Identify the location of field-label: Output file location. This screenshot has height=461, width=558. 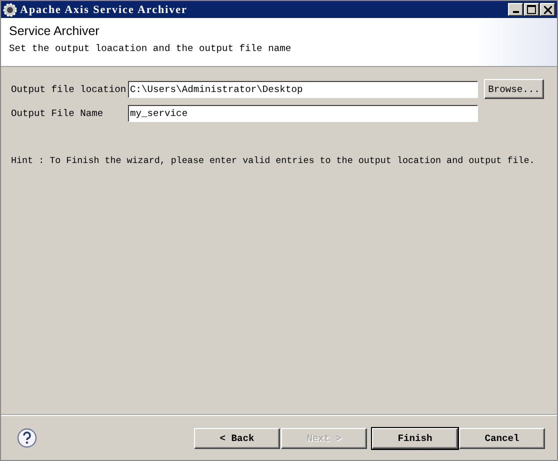
(69, 89).